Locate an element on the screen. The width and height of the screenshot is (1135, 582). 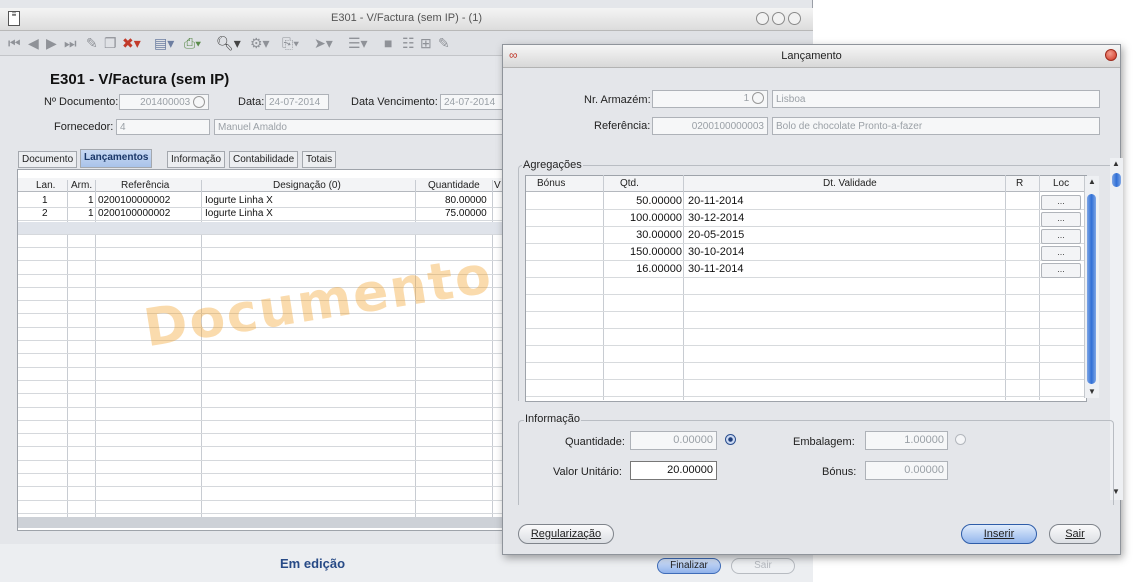
row-ref: 0200100000002 is located at coordinates (134, 213).